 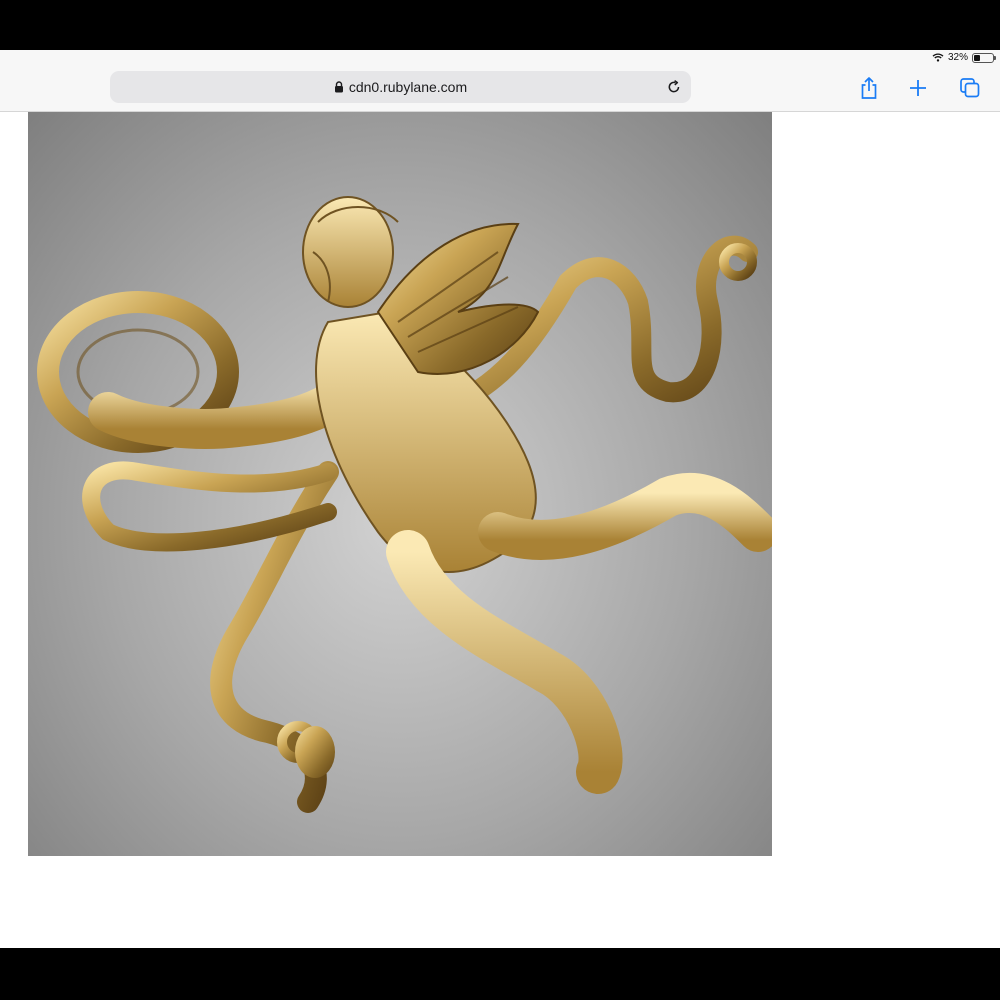 I want to click on battery-fill, so click(x=977, y=57).